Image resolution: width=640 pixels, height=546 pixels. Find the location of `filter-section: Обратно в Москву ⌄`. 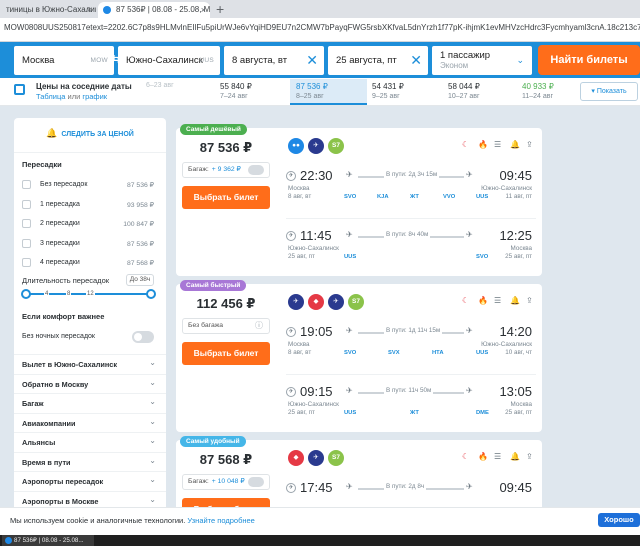

filter-section: Обратно в Москву ⌄ is located at coordinates (90, 382).